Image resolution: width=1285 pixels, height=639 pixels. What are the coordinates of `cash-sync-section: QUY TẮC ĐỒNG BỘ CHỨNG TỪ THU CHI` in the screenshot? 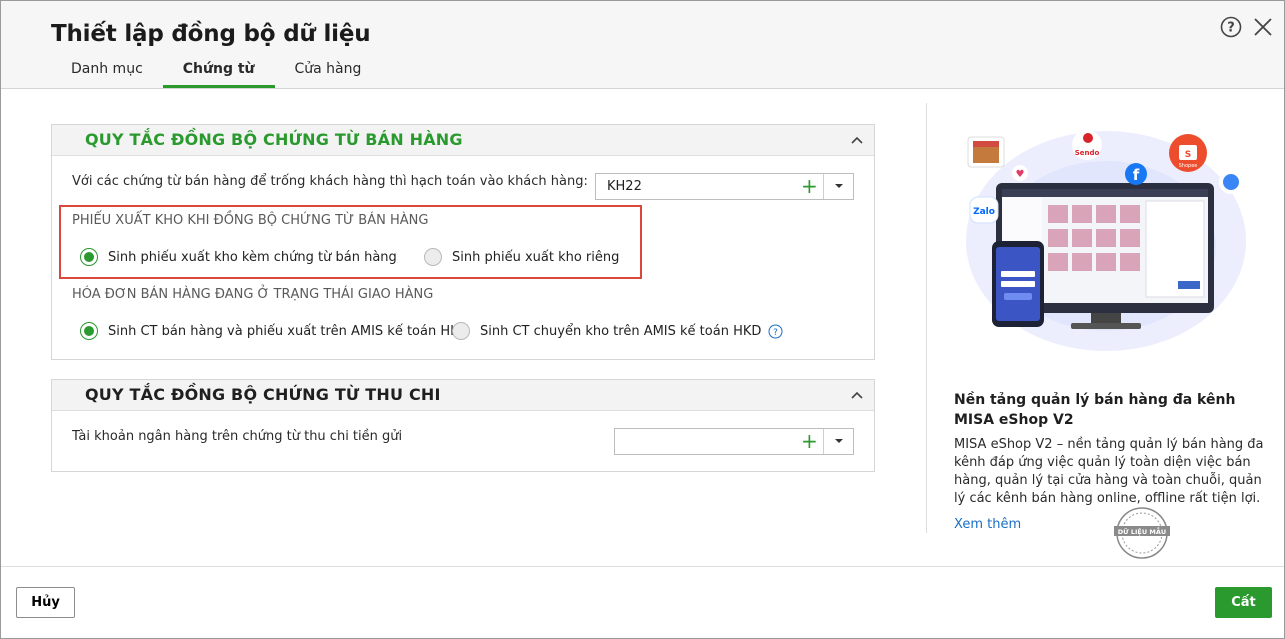 It's located at (463, 425).